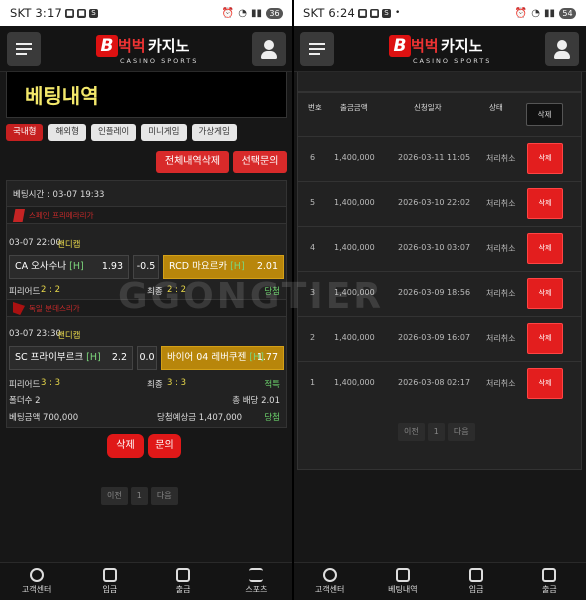 This screenshot has width=586, height=600. I want to click on away-odd: 1.77, so click(267, 357).